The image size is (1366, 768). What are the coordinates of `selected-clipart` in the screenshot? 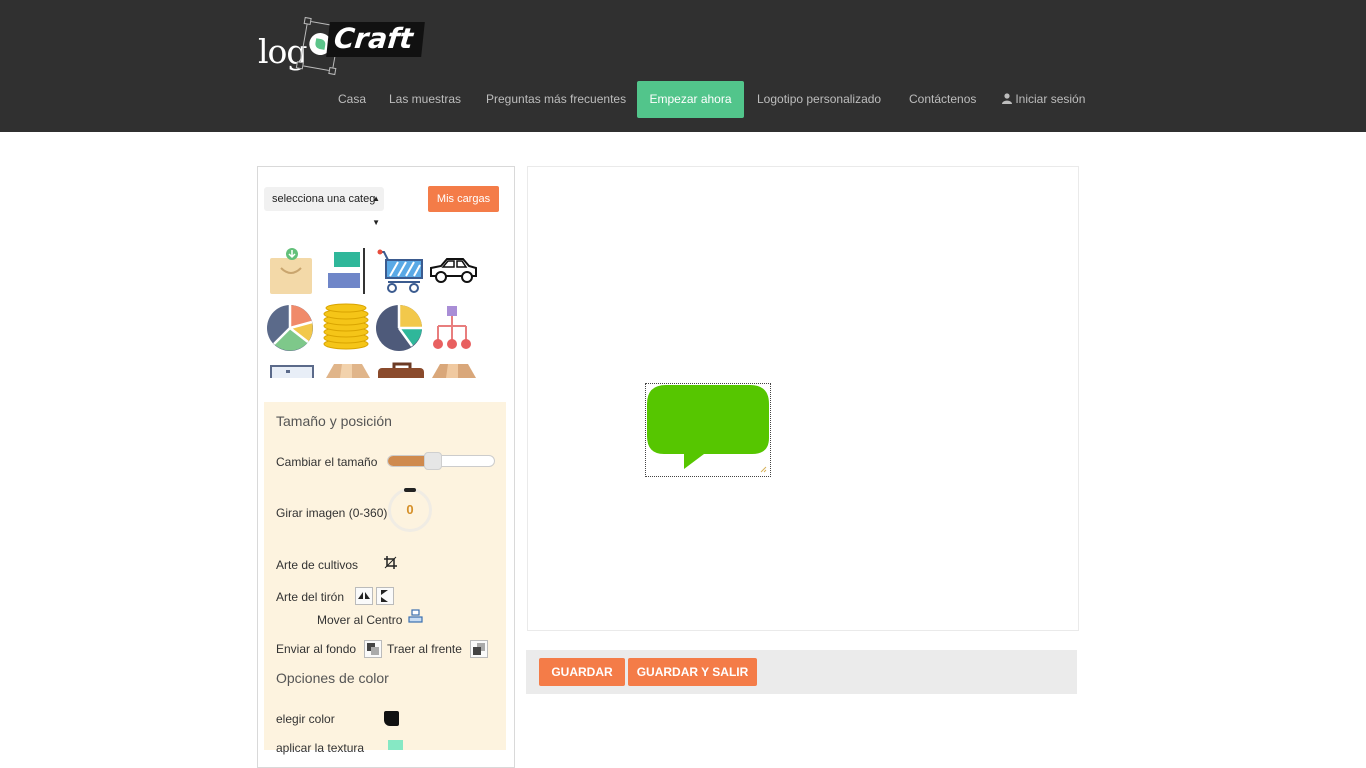 It's located at (708, 430).